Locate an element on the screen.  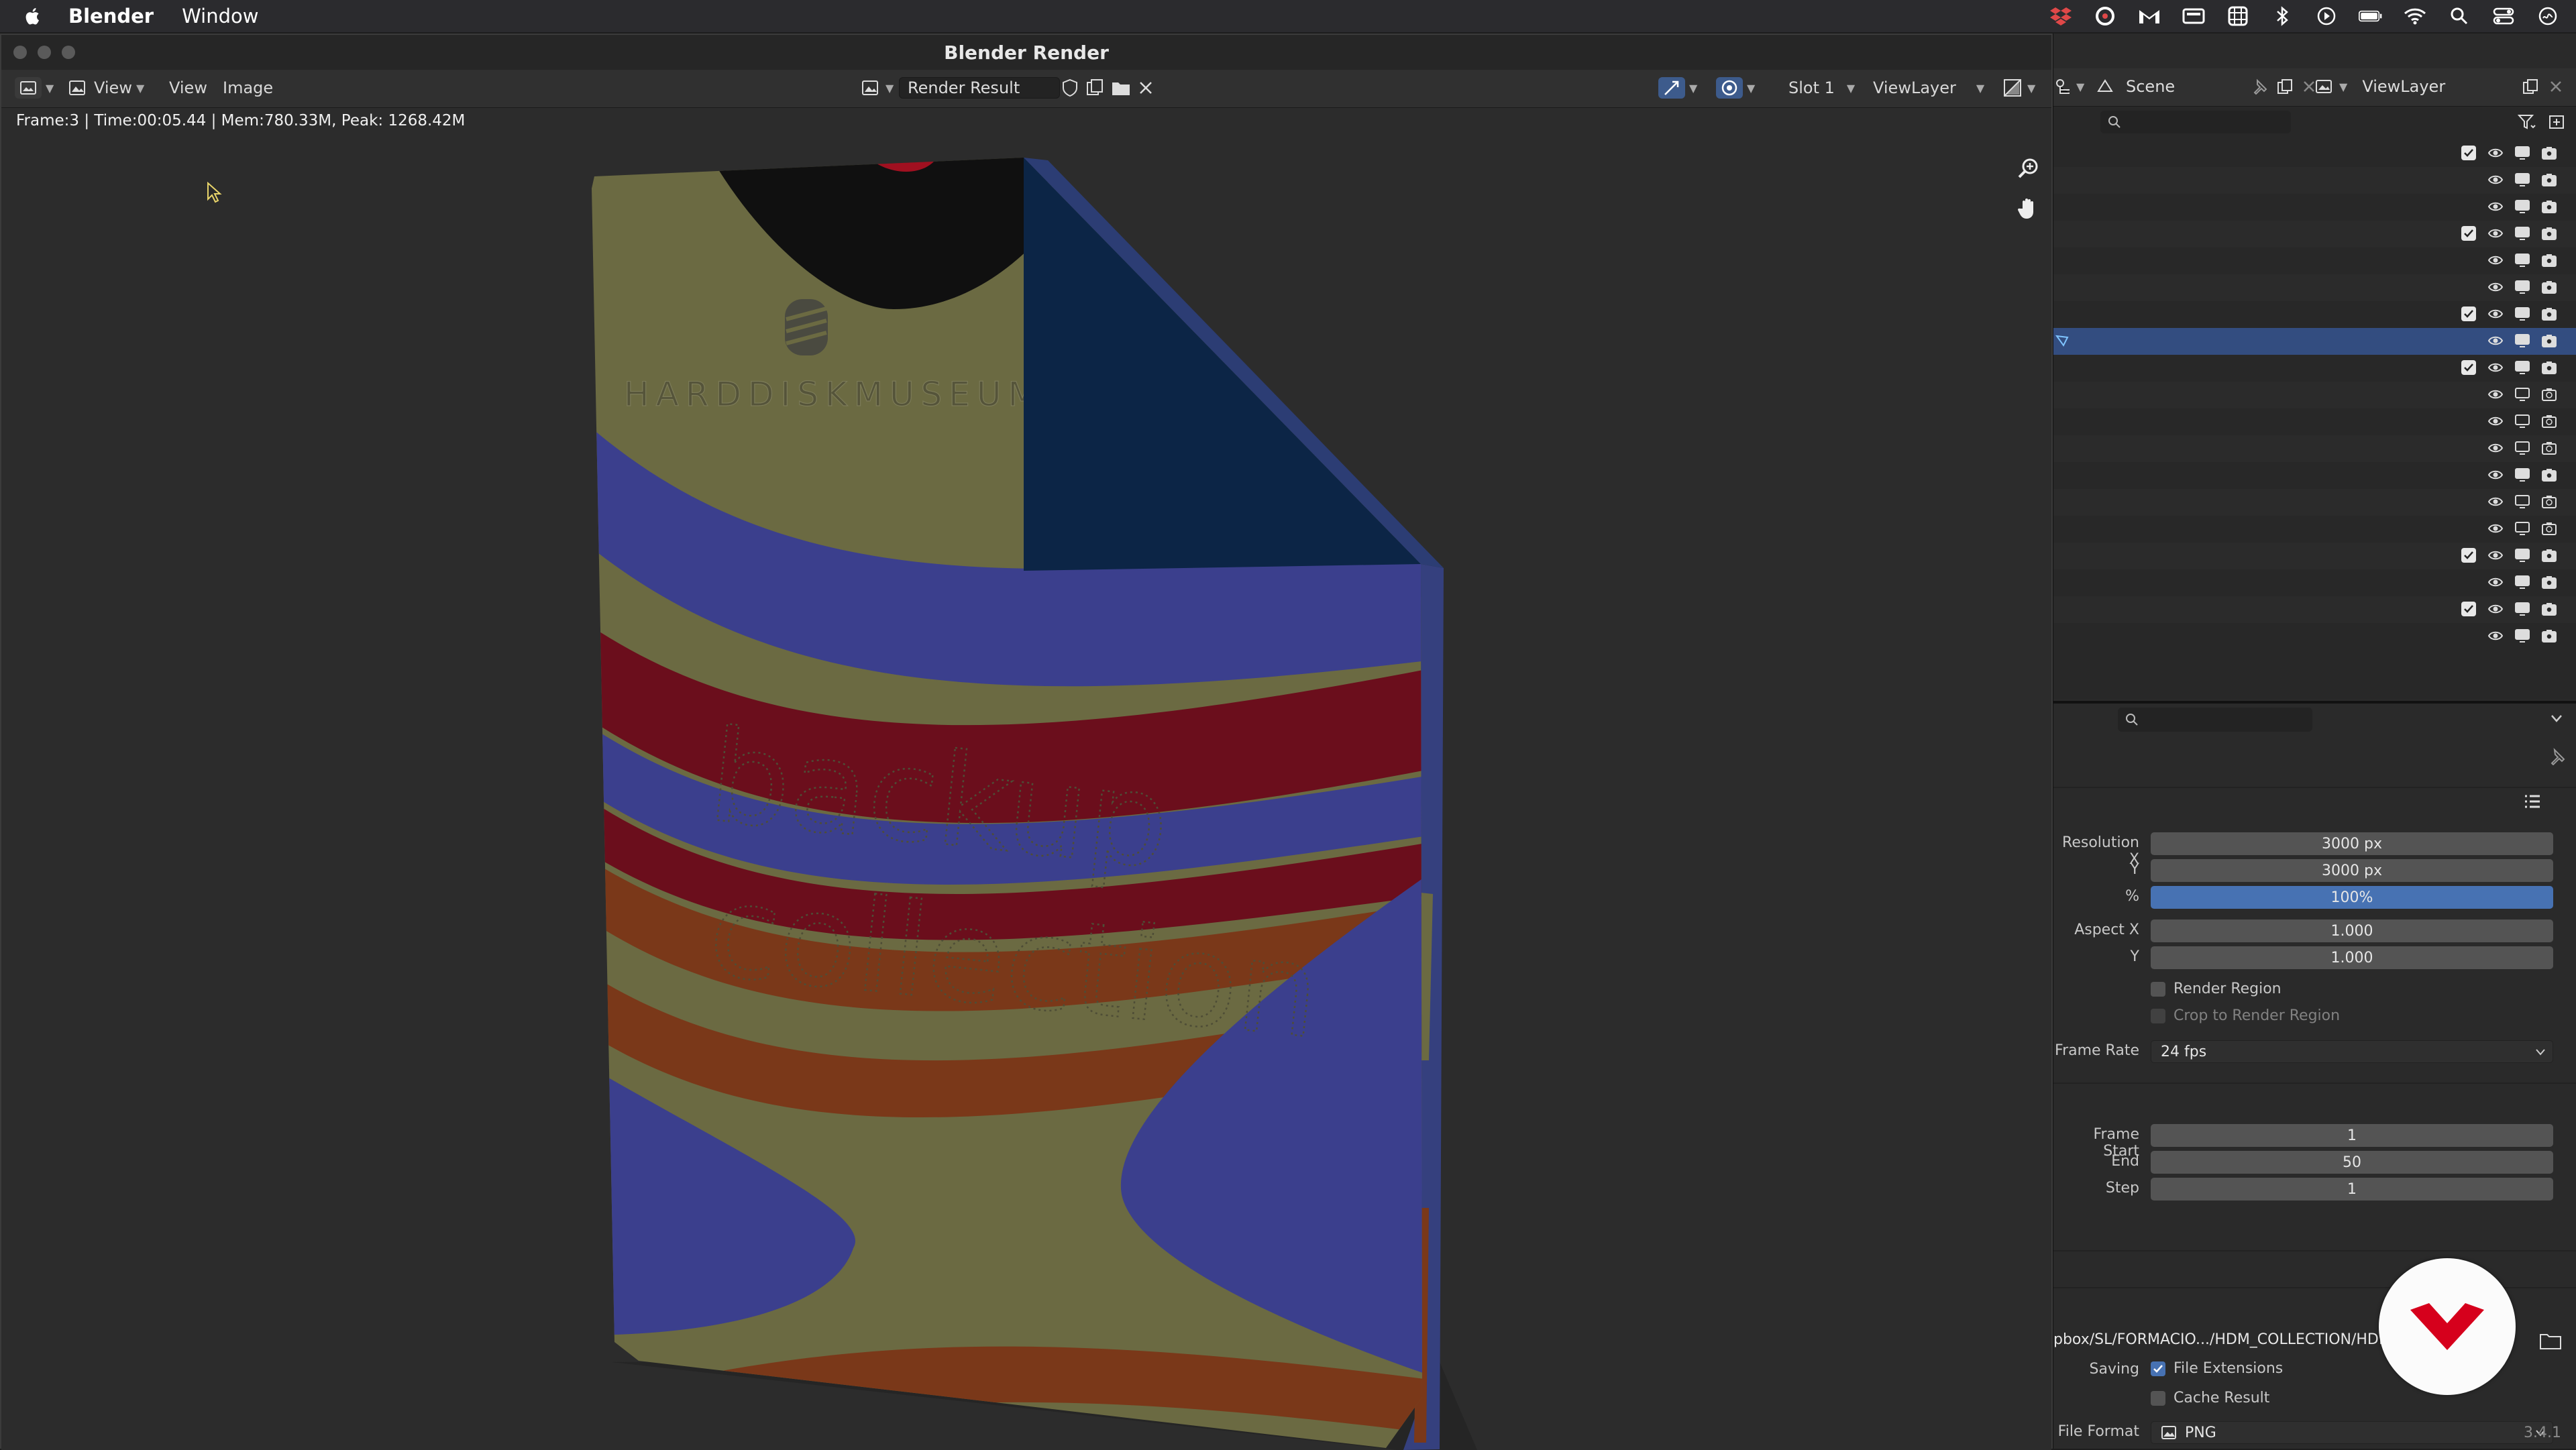
delete-view-layer-icon is located at coordinates (2555, 86).